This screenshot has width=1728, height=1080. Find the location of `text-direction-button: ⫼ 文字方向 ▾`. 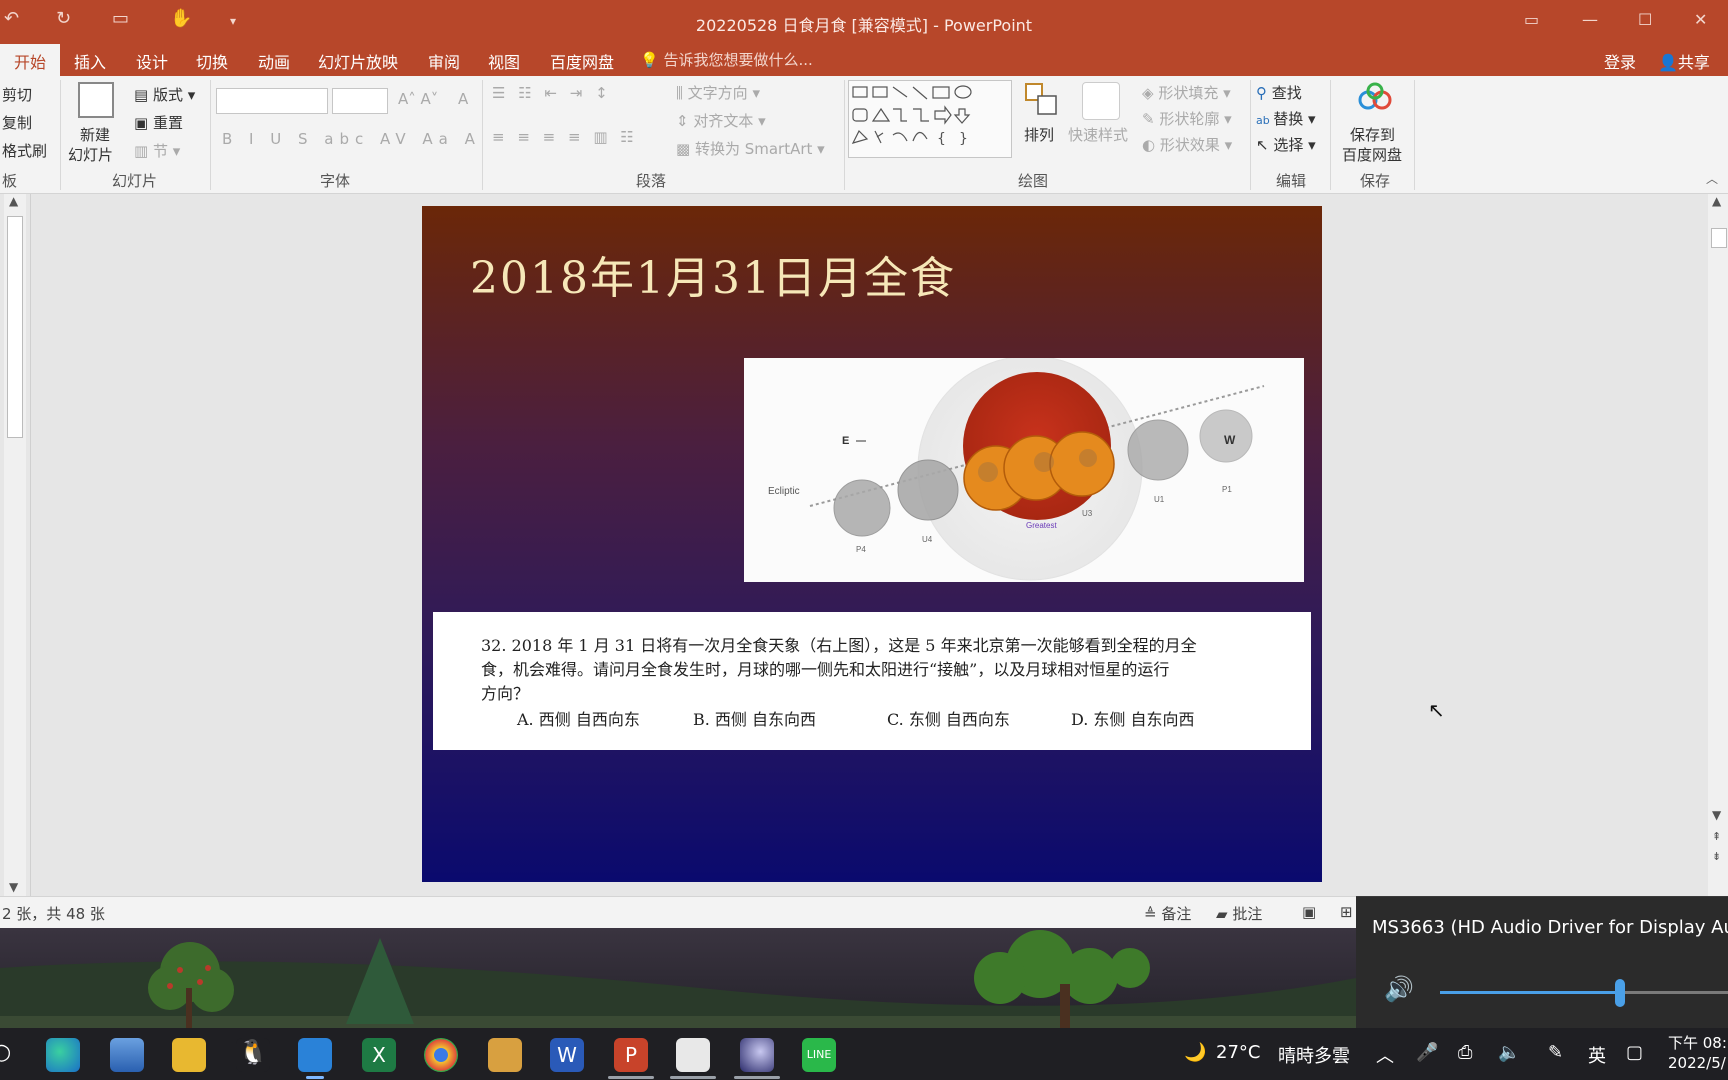

text-direction-button: ⫼ 文字方向 ▾ is located at coordinates (718, 92).